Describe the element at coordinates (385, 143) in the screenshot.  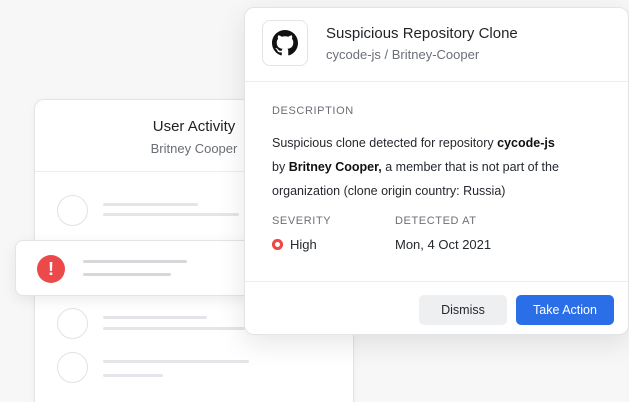
I see `description-part: Suspicious clone detected for repository` at that location.